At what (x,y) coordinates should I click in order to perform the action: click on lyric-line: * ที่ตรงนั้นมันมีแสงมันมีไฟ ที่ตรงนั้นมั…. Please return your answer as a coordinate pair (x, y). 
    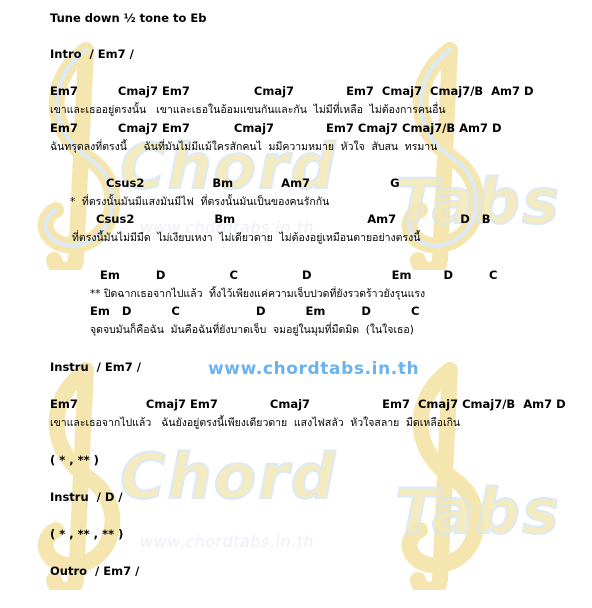
    Looking at the image, I should click on (200, 202).